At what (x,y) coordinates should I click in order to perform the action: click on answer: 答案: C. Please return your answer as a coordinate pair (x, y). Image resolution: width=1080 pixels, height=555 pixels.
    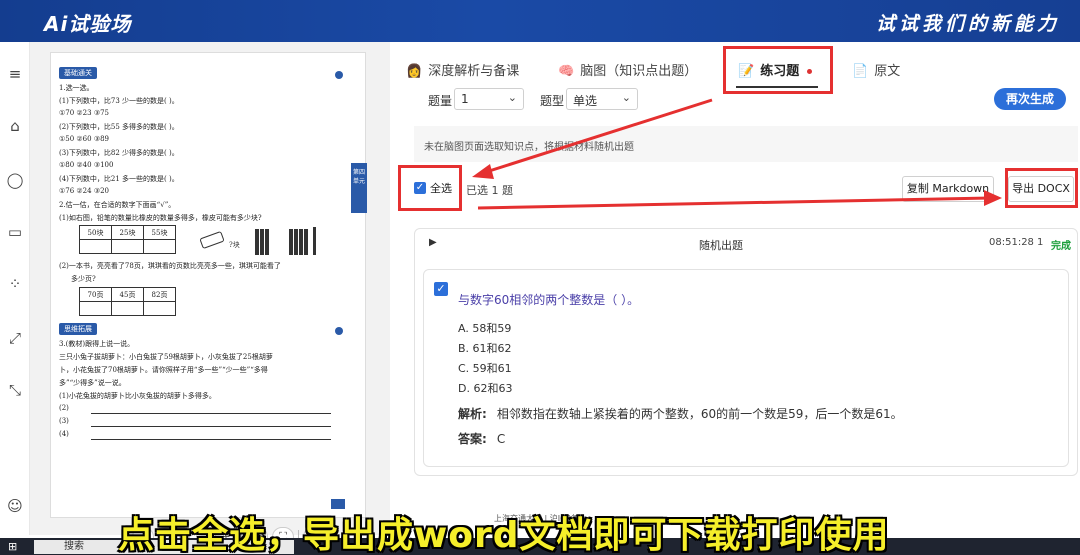
    Looking at the image, I should click on (481, 438).